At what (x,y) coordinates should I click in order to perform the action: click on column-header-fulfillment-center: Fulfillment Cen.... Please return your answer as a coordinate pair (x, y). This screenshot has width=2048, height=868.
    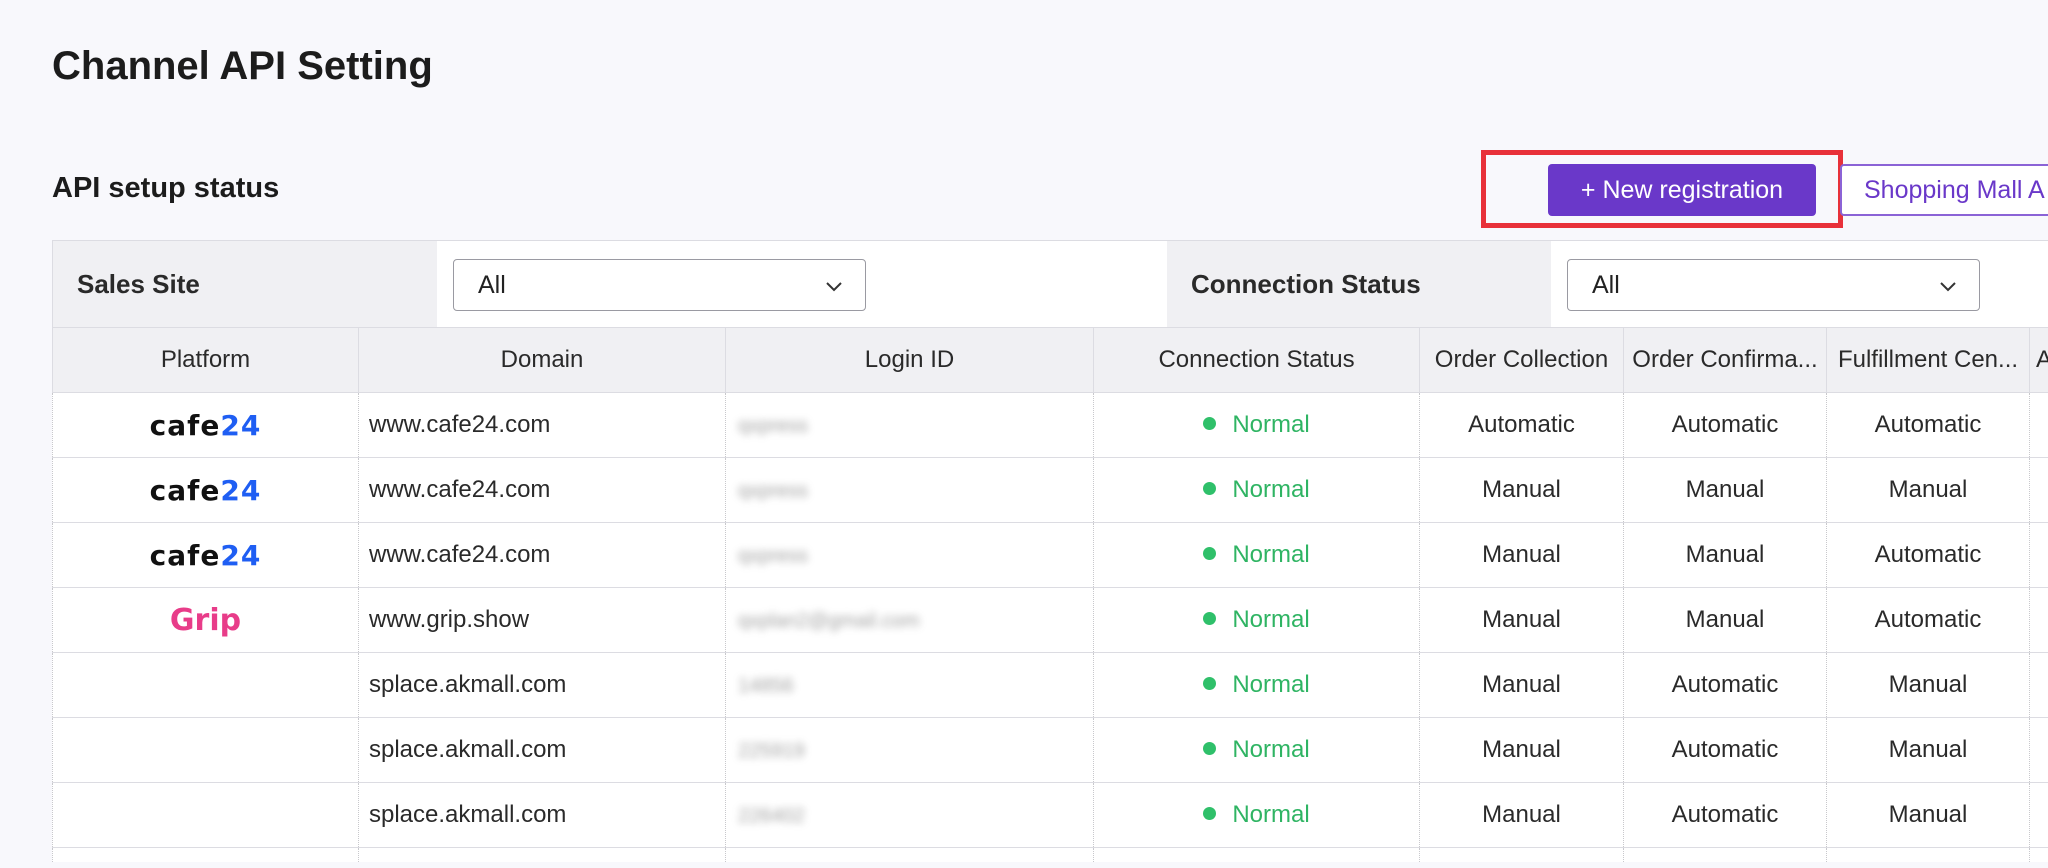
    Looking at the image, I should click on (1928, 360).